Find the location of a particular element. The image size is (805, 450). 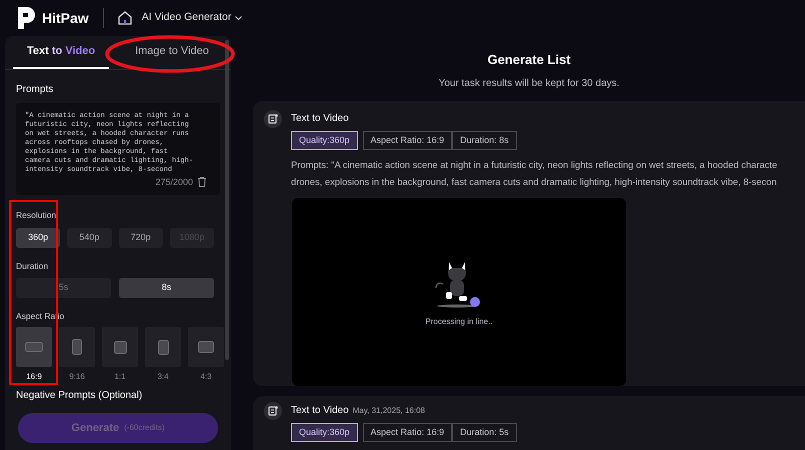

aspect-ratio-label: 3:4 is located at coordinates (163, 377).